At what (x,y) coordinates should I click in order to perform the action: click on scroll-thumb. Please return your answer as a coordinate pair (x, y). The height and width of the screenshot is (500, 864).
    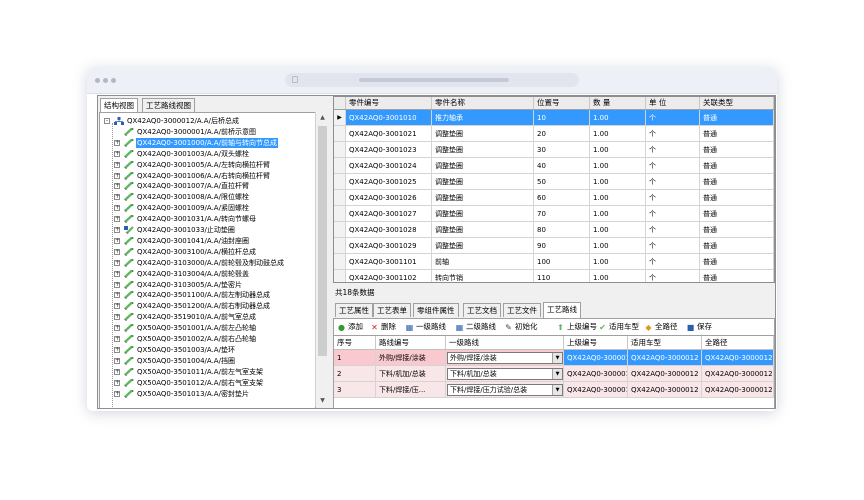
    Looking at the image, I should click on (322, 241).